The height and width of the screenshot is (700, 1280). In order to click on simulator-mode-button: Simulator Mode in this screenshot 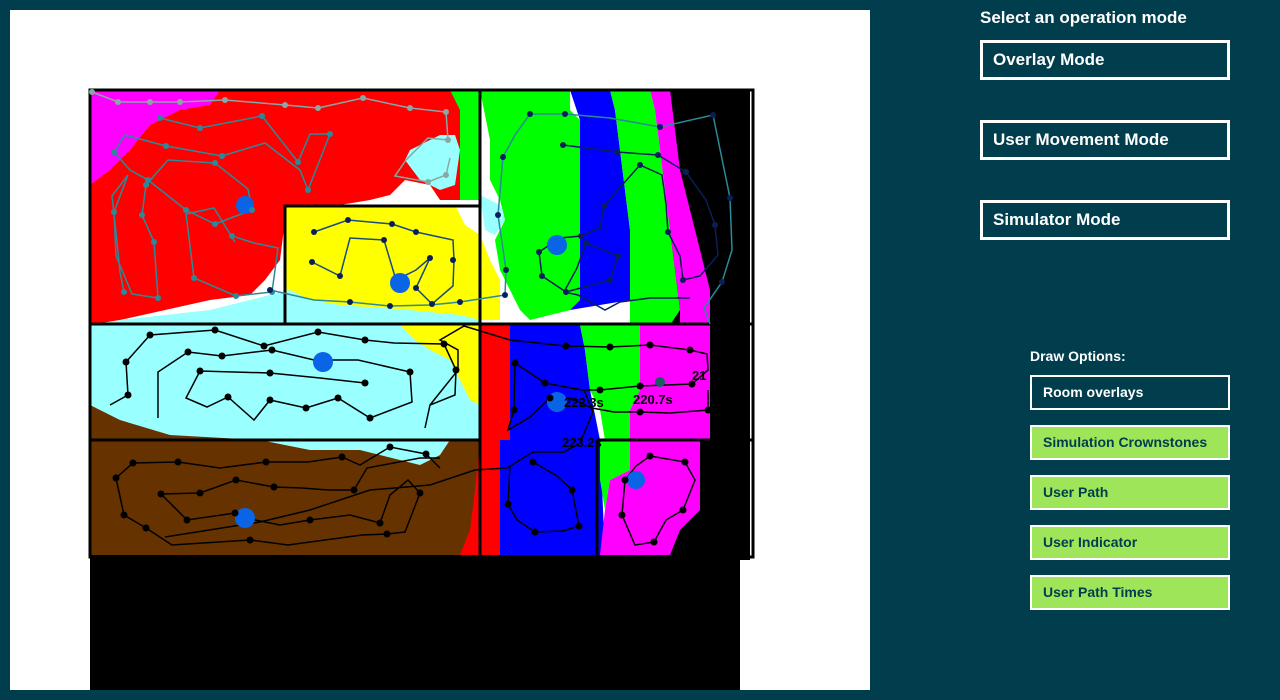, I will do `click(1105, 220)`.